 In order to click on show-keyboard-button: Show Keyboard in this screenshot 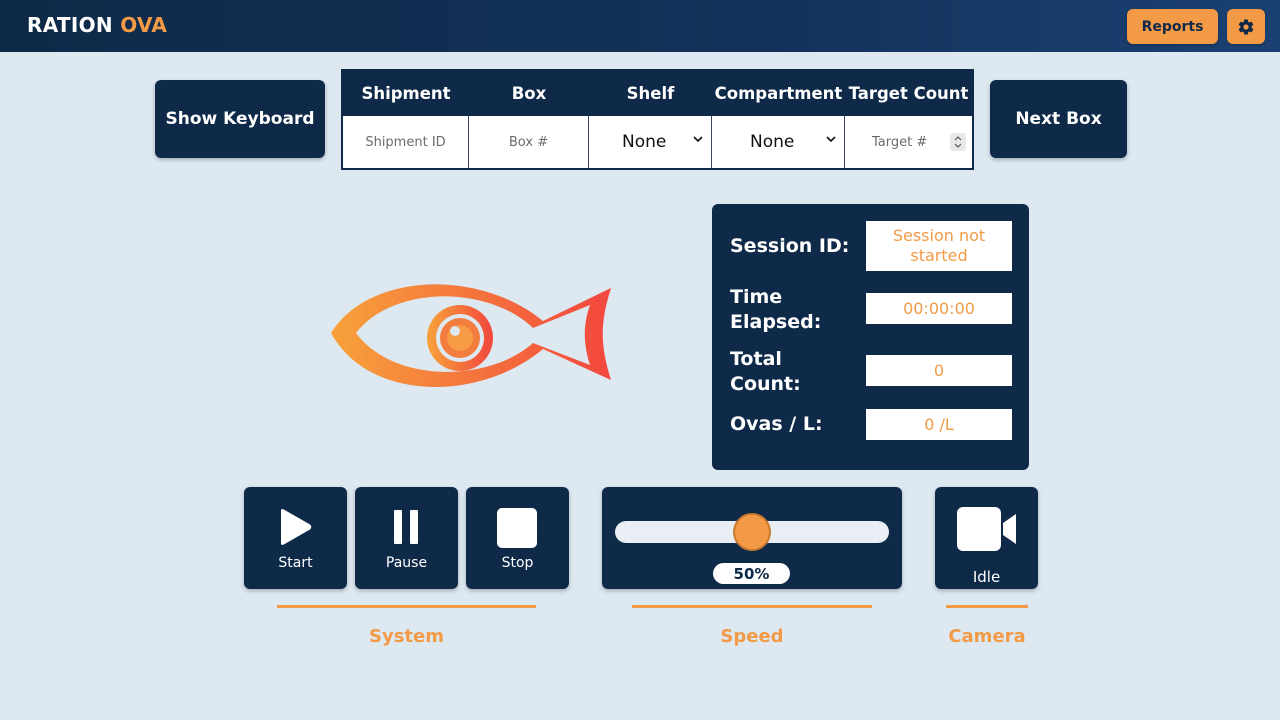, I will do `click(240, 119)`.